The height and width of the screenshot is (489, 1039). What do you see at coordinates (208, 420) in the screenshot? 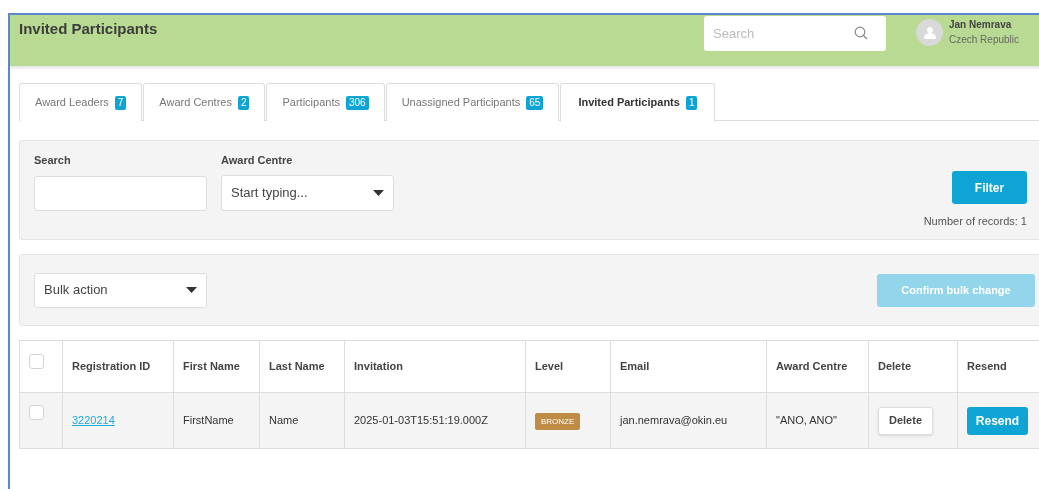
I see `table-cell: FirstName` at bounding box center [208, 420].